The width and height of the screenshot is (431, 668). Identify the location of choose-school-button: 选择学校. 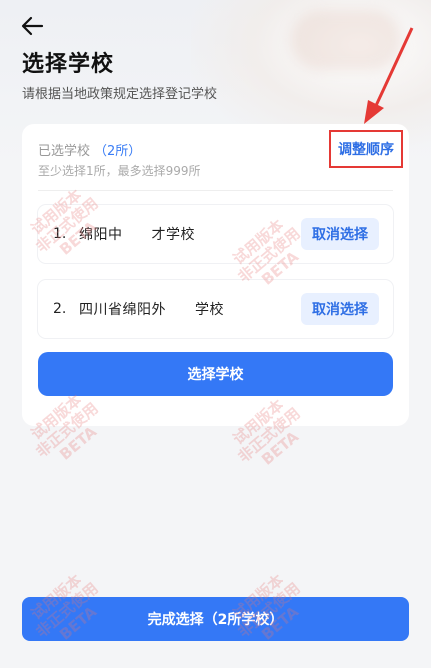
(215, 374).